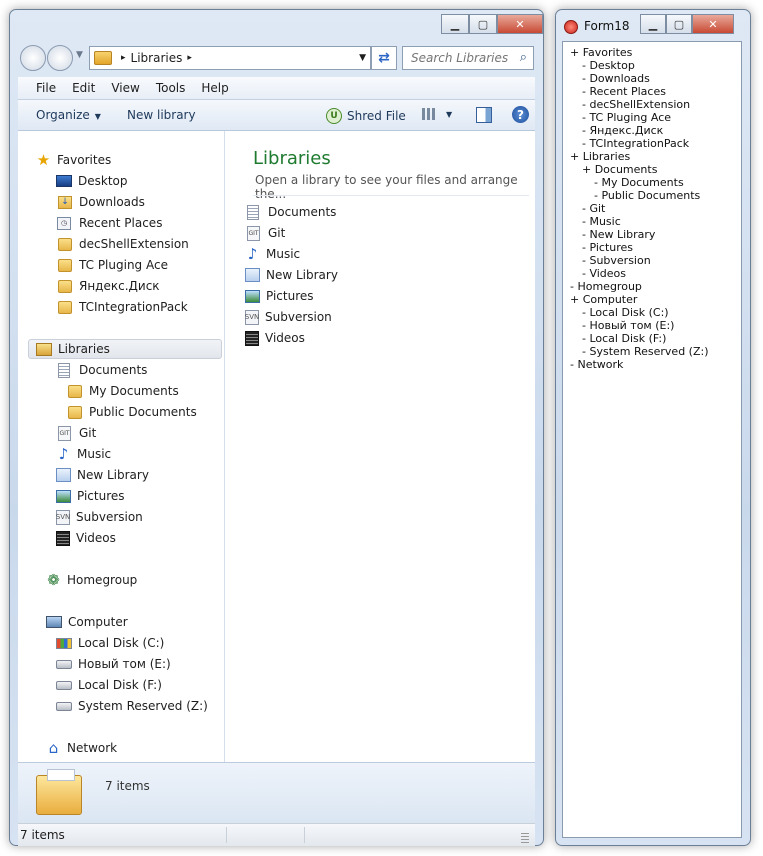 The image size is (763, 856). What do you see at coordinates (75, 391) in the screenshot?
I see `folder-icon` at bounding box center [75, 391].